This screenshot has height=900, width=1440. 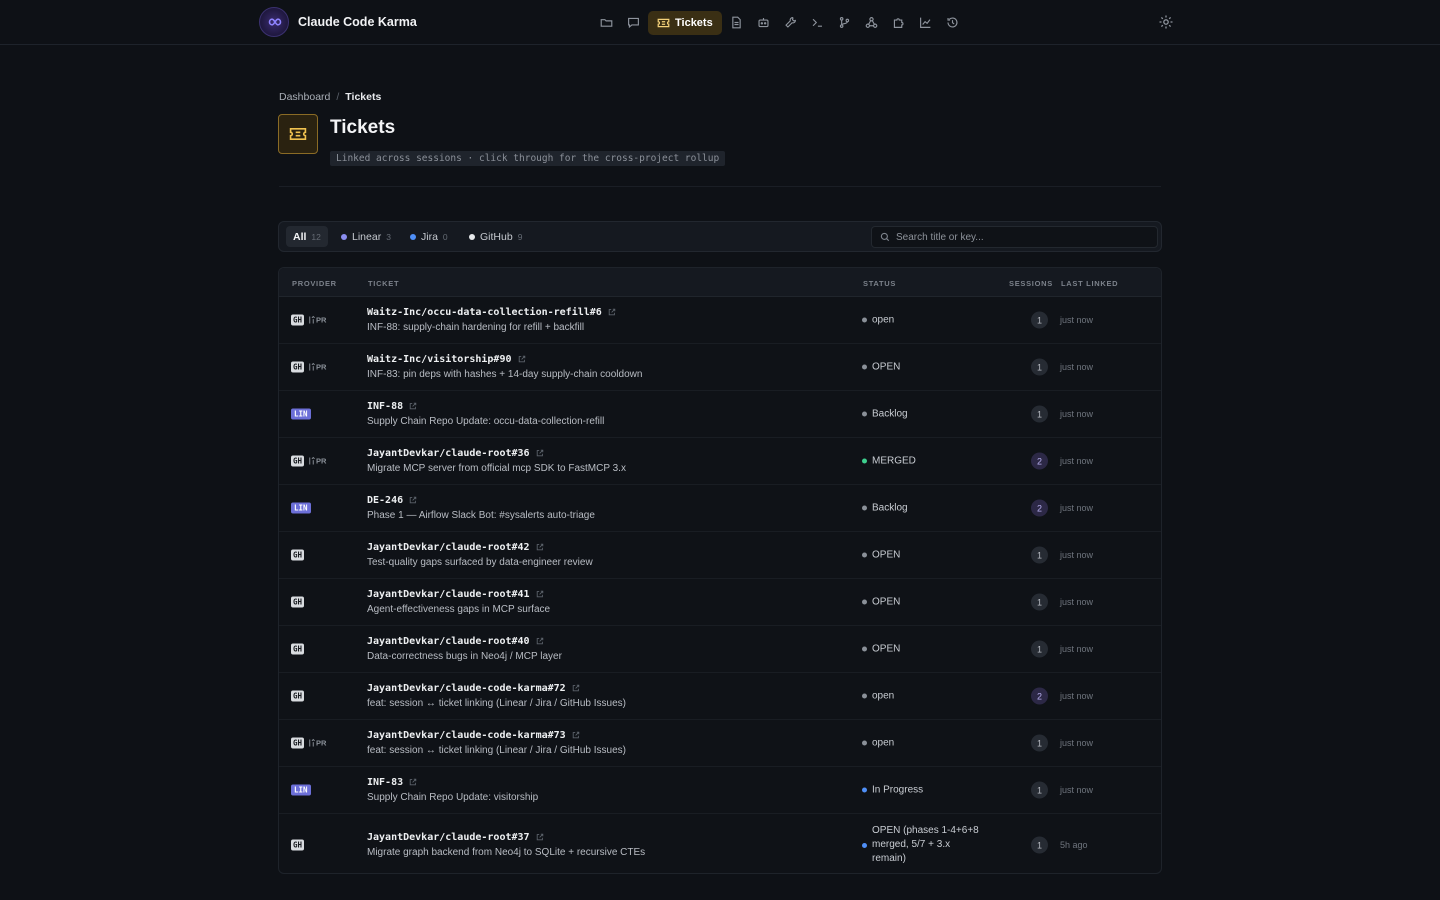 I want to click on pr-label: PR, so click(x=321, y=320).